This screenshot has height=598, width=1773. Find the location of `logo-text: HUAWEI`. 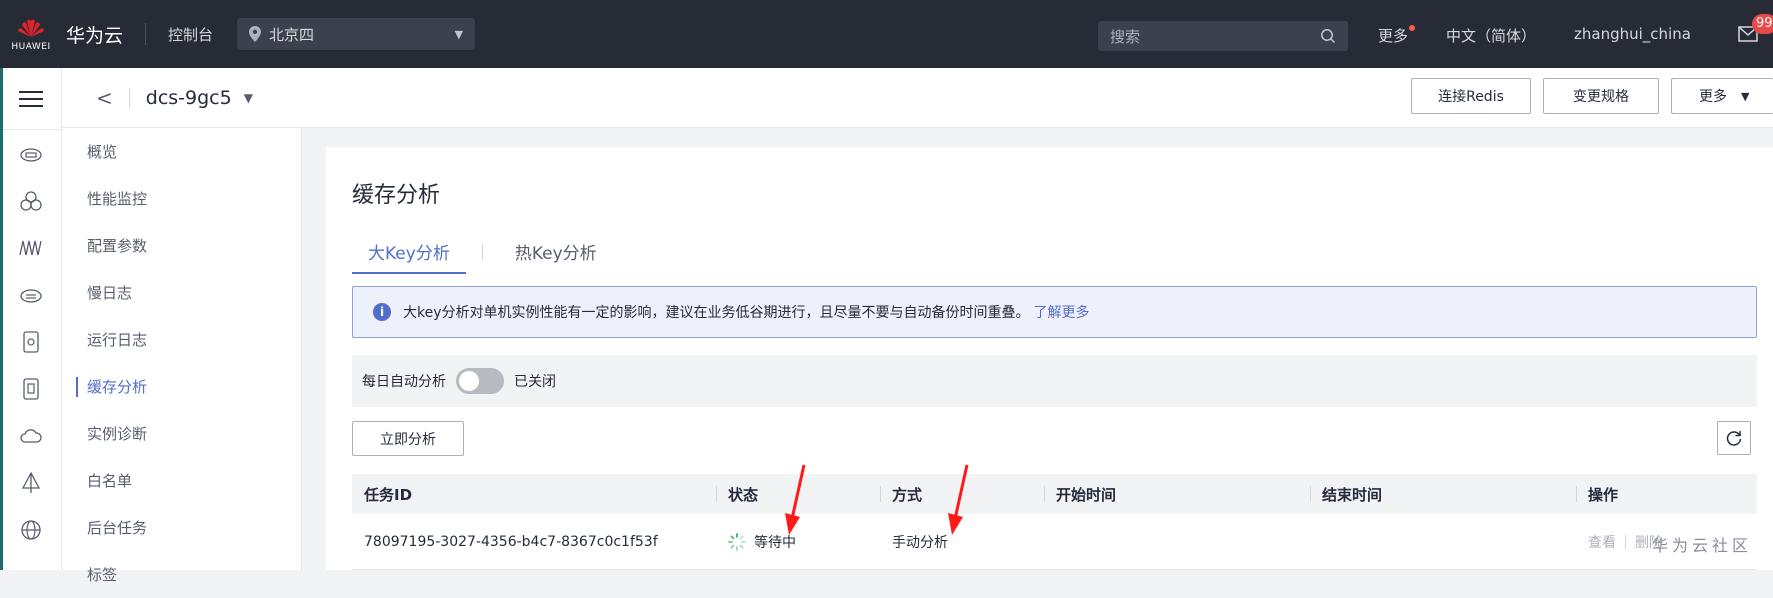

logo-text: HUAWEI is located at coordinates (31, 46).